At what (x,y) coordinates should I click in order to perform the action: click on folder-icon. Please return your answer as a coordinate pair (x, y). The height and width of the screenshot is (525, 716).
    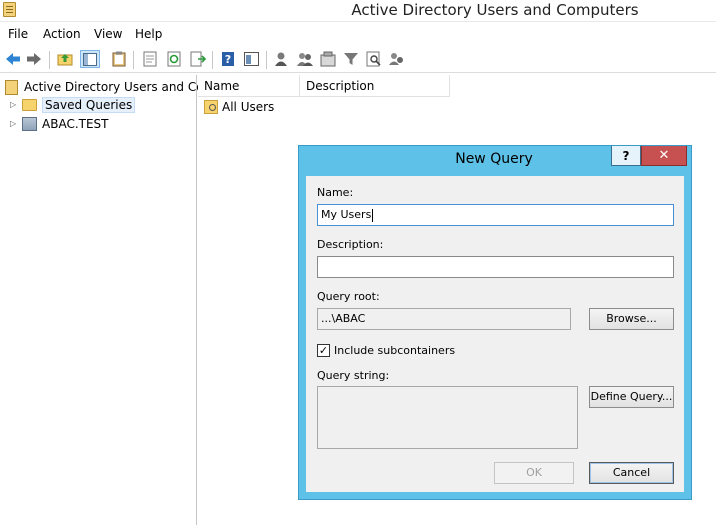
    Looking at the image, I should click on (29, 105).